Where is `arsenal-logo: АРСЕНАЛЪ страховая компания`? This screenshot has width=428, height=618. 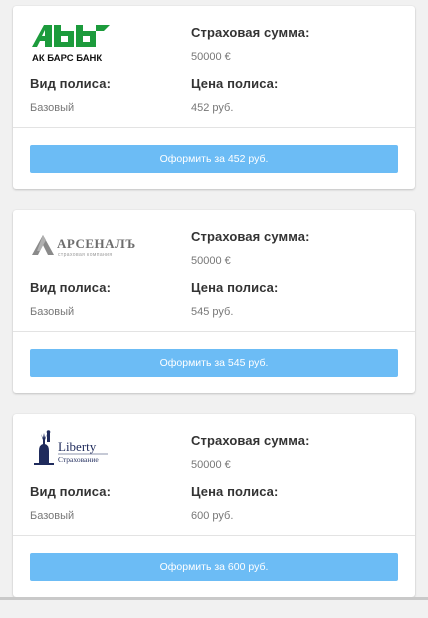
arsenal-logo: АРСЕНАЛЪ страховая компания is located at coordinates (90, 246).